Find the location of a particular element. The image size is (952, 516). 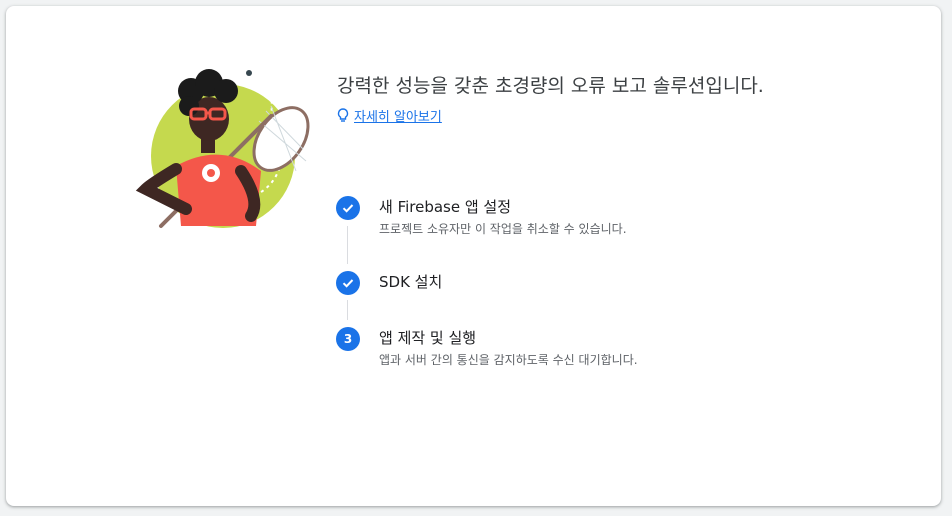

step-number: 3 is located at coordinates (348, 339).